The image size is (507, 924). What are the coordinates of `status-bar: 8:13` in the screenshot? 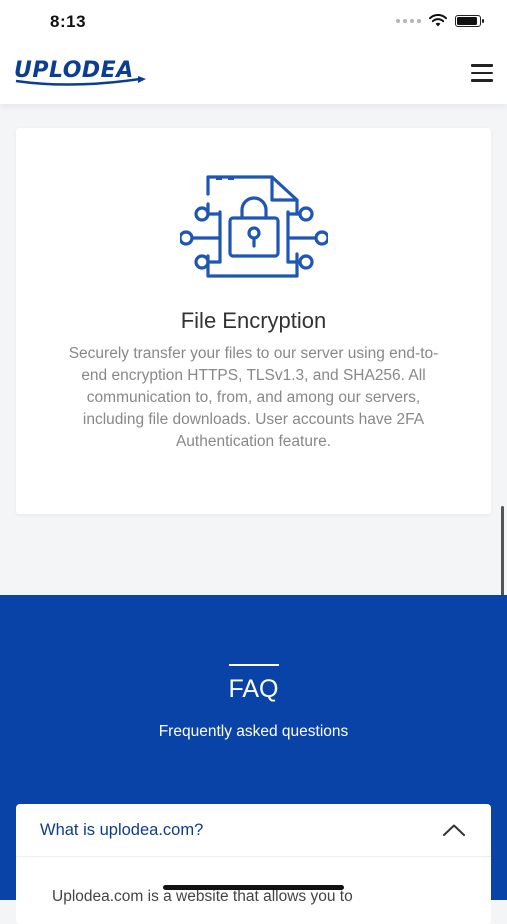 It's located at (253, 23).